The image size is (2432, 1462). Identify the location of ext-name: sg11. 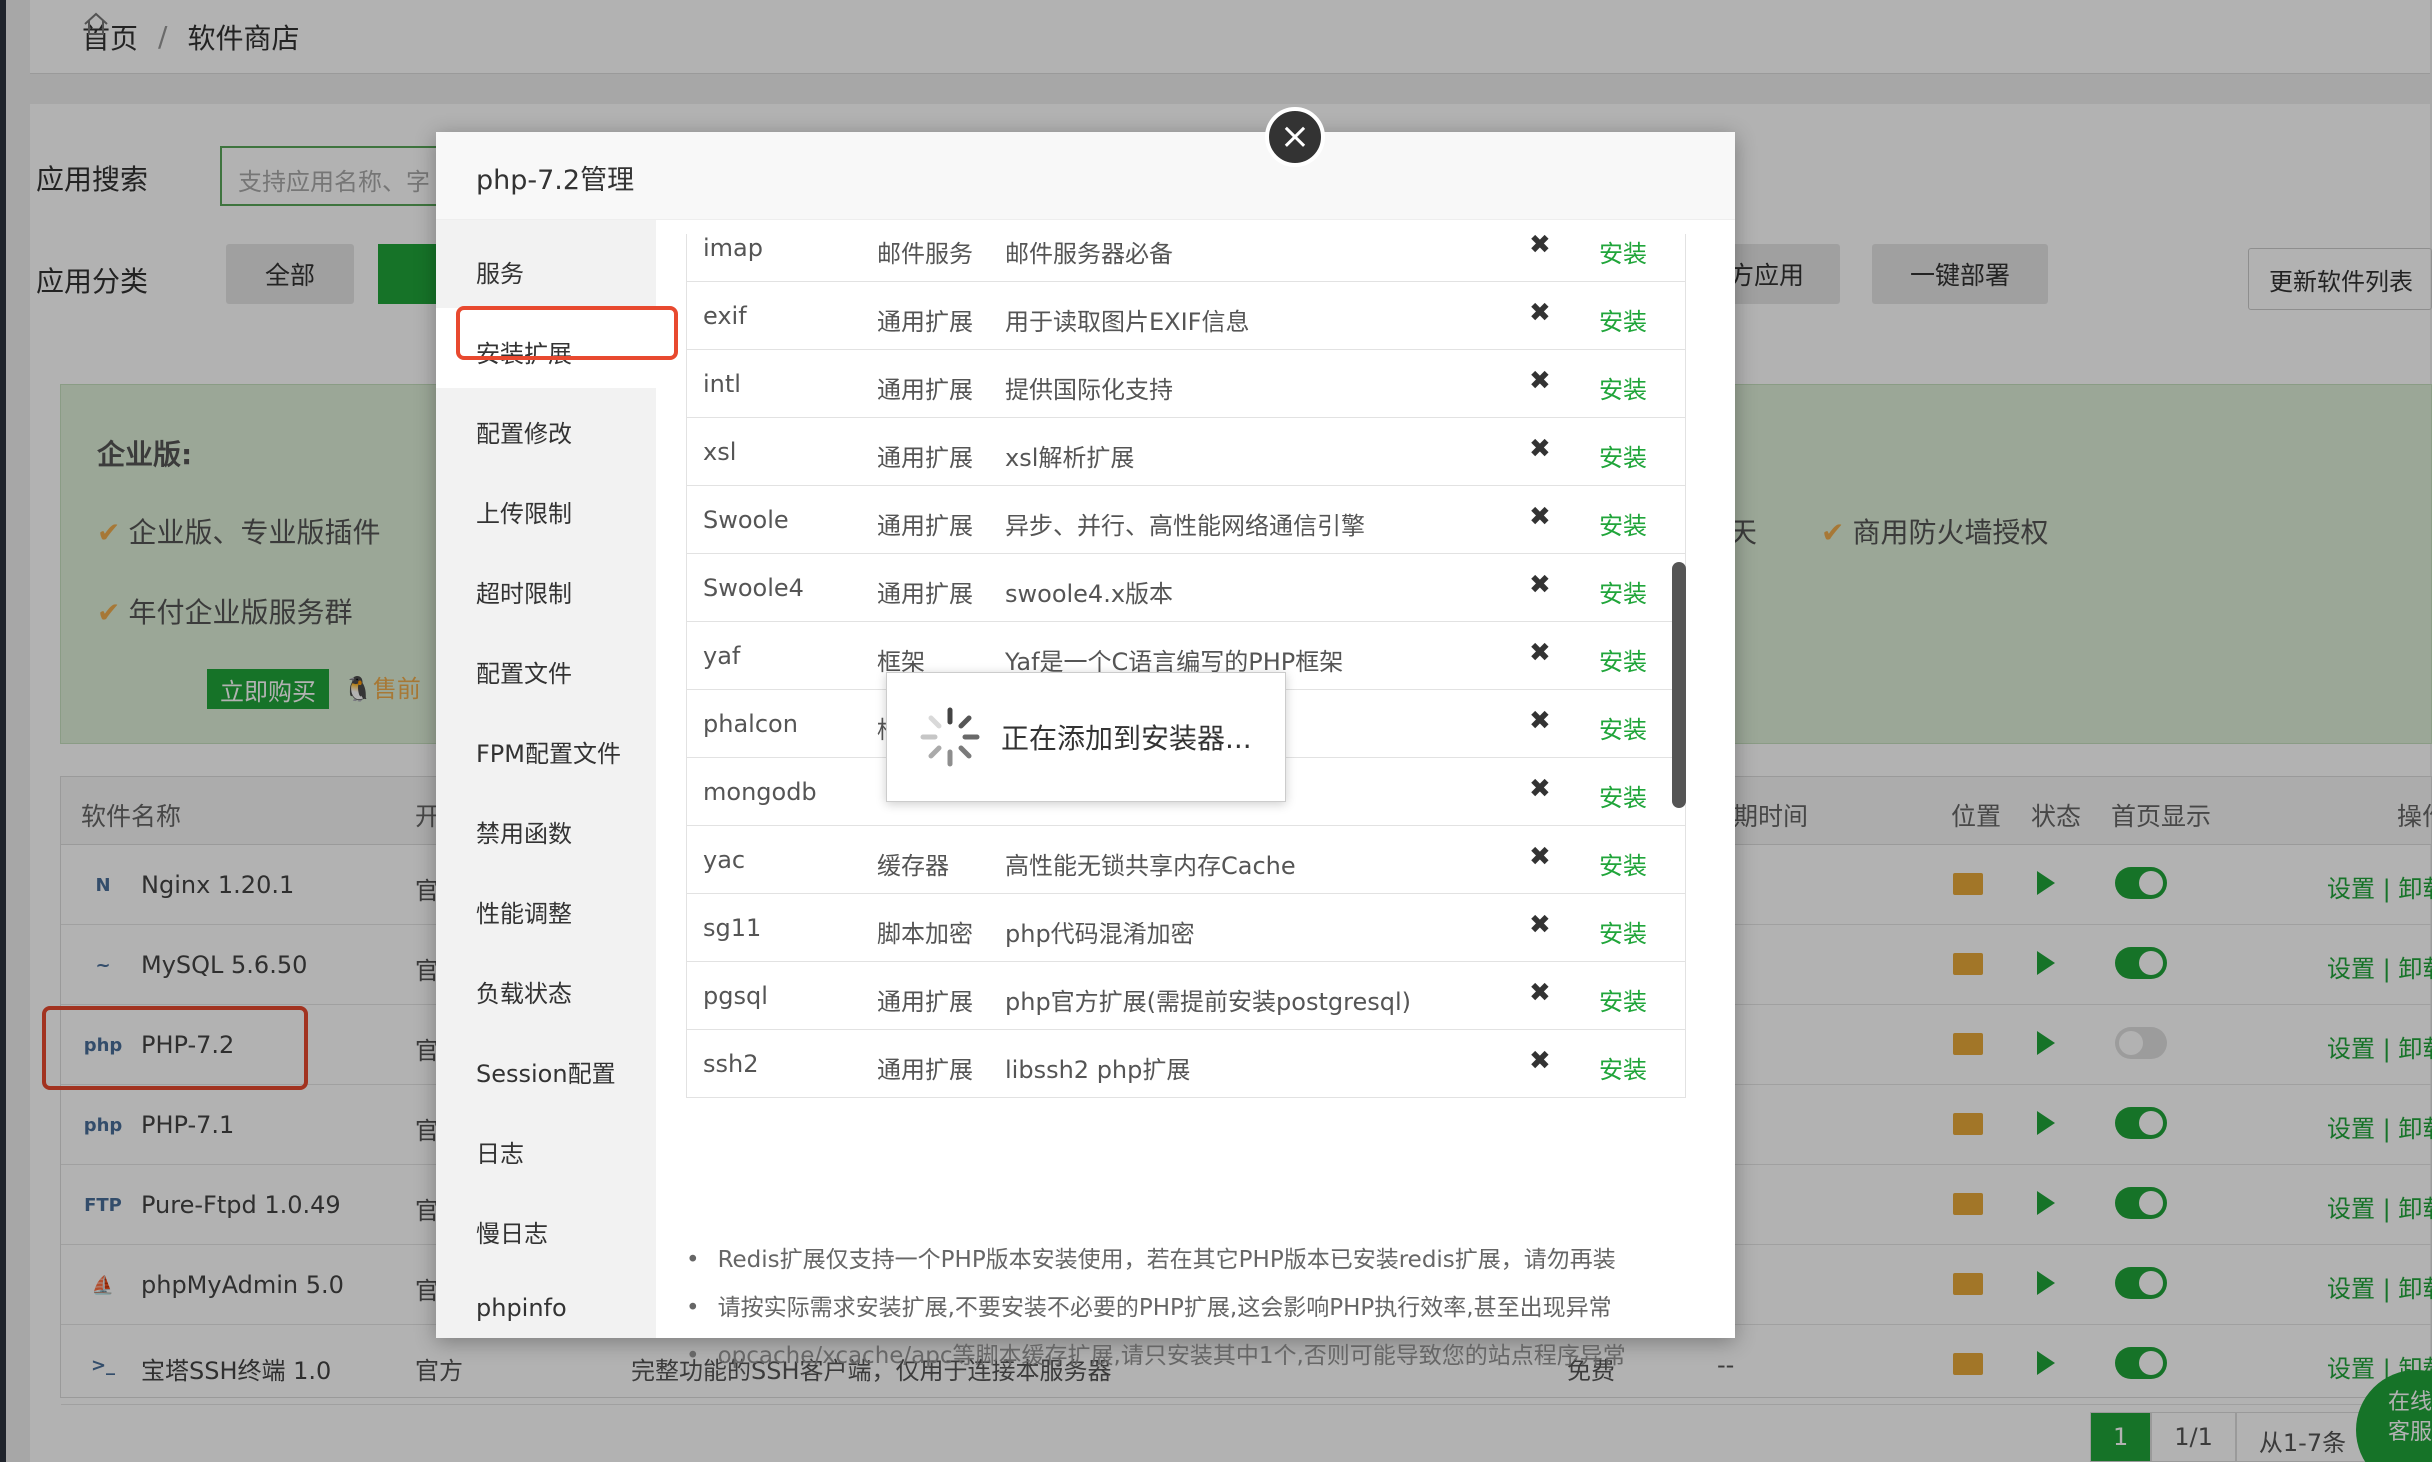
(732, 928).